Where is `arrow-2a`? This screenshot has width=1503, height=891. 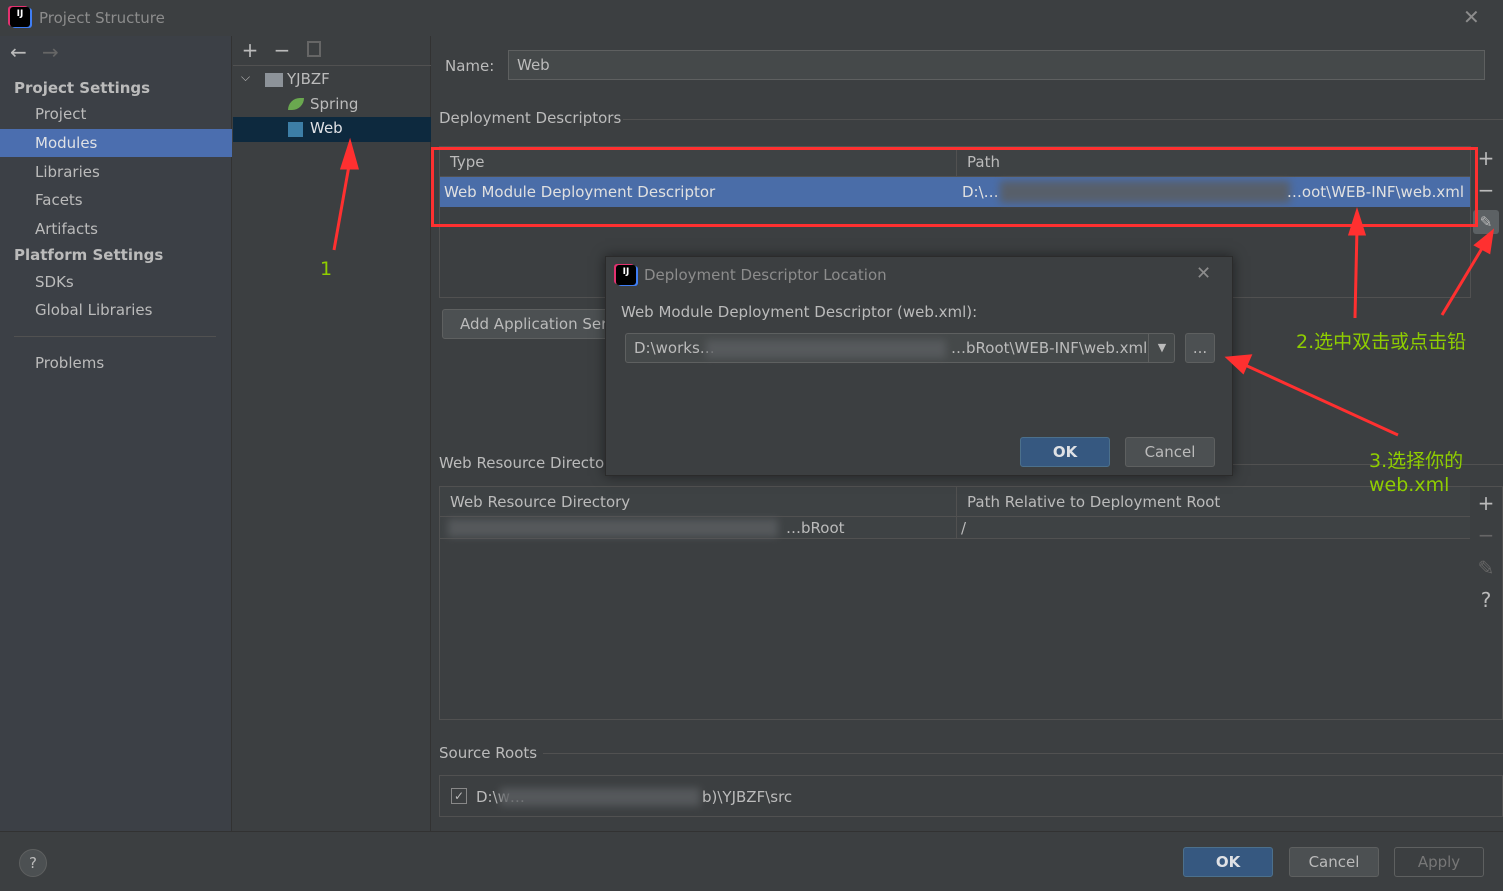
arrow-2a is located at coordinates (1356, 273).